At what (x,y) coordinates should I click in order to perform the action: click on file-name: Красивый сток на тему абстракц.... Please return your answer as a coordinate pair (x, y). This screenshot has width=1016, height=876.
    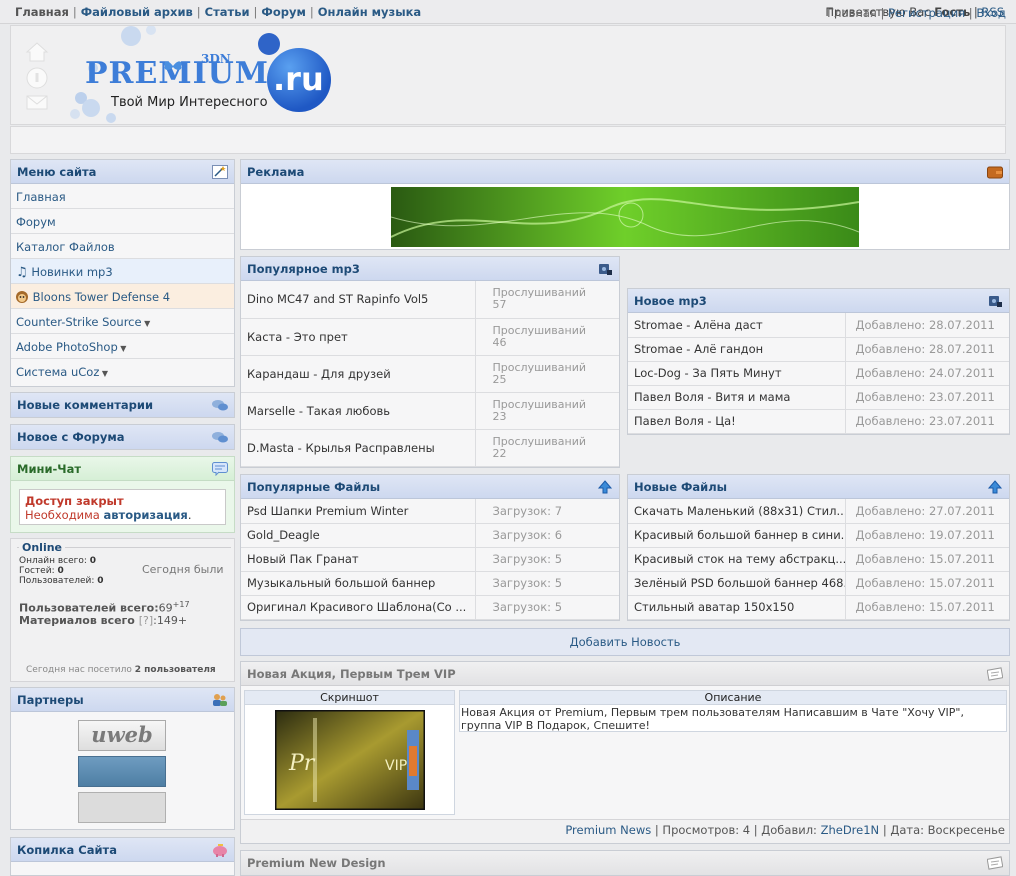
    Looking at the image, I should click on (736, 559).